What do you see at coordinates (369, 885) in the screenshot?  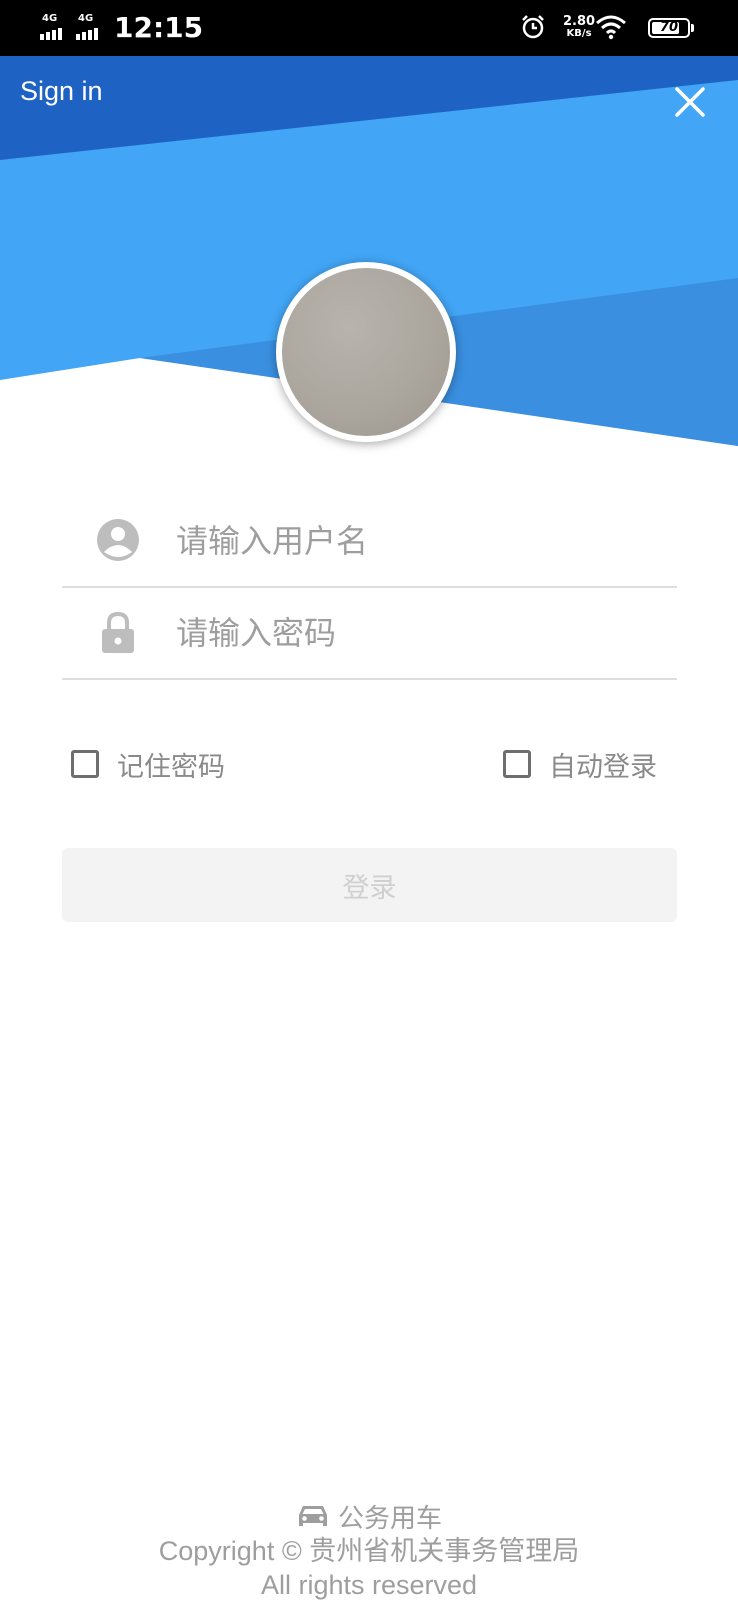 I see `login-button: 登录` at bounding box center [369, 885].